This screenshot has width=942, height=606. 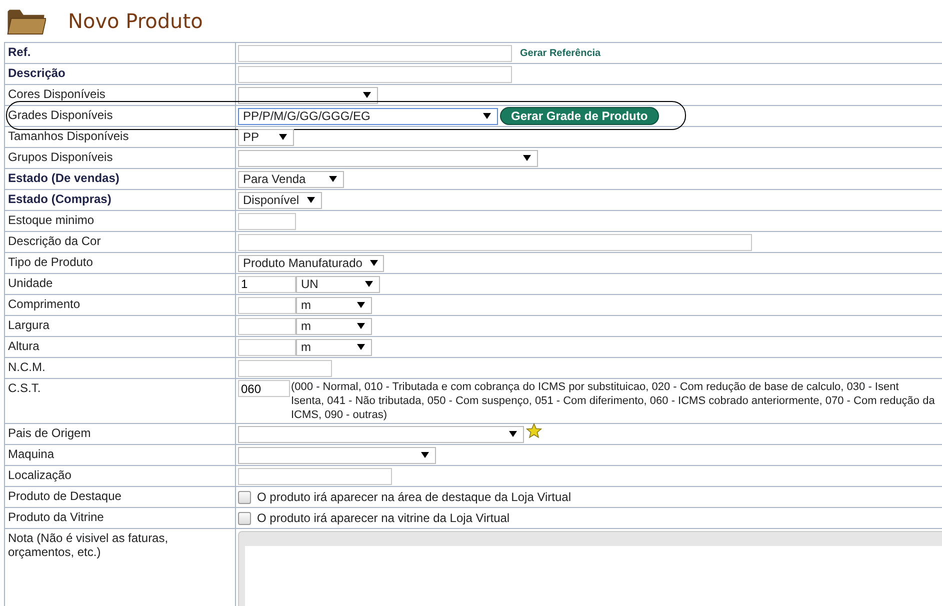 I want to click on field-label: Pais de Origem, so click(x=49, y=433).